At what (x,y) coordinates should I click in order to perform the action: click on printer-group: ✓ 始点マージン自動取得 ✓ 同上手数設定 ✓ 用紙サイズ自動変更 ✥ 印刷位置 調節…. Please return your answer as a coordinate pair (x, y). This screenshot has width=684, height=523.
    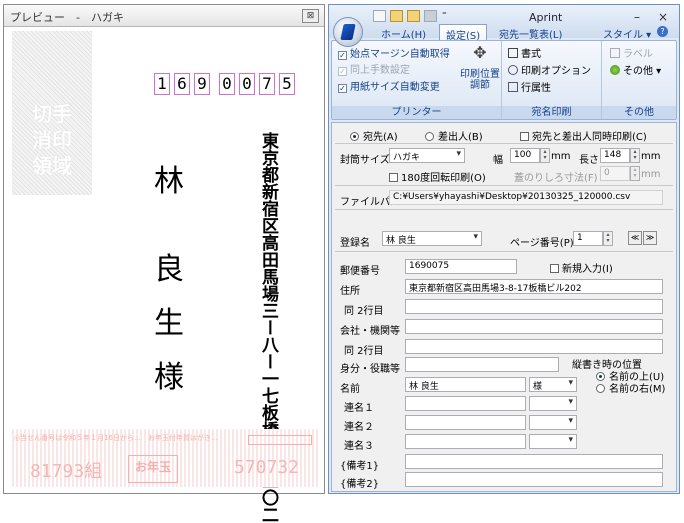
    Looking at the image, I should click on (417, 80).